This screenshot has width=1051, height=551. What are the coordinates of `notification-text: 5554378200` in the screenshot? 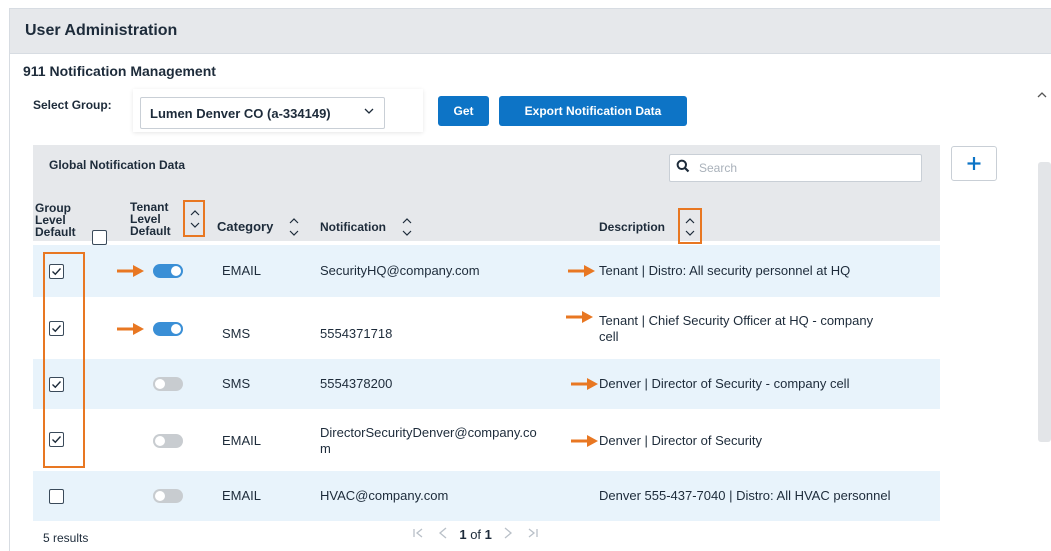 It's located at (356, 383).